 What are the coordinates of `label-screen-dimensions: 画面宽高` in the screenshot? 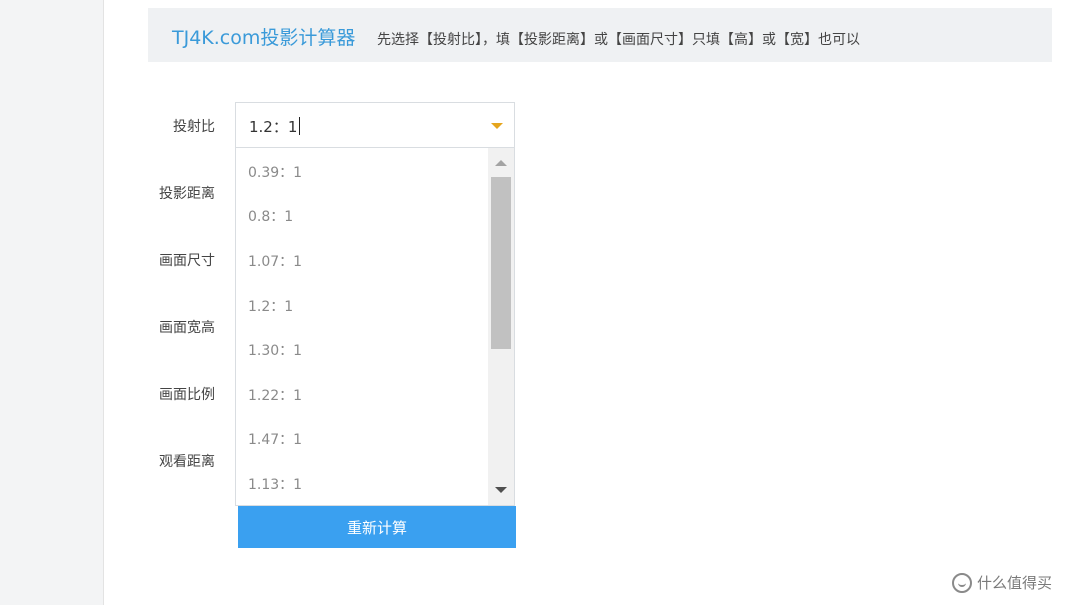 It's located at (187, 328).